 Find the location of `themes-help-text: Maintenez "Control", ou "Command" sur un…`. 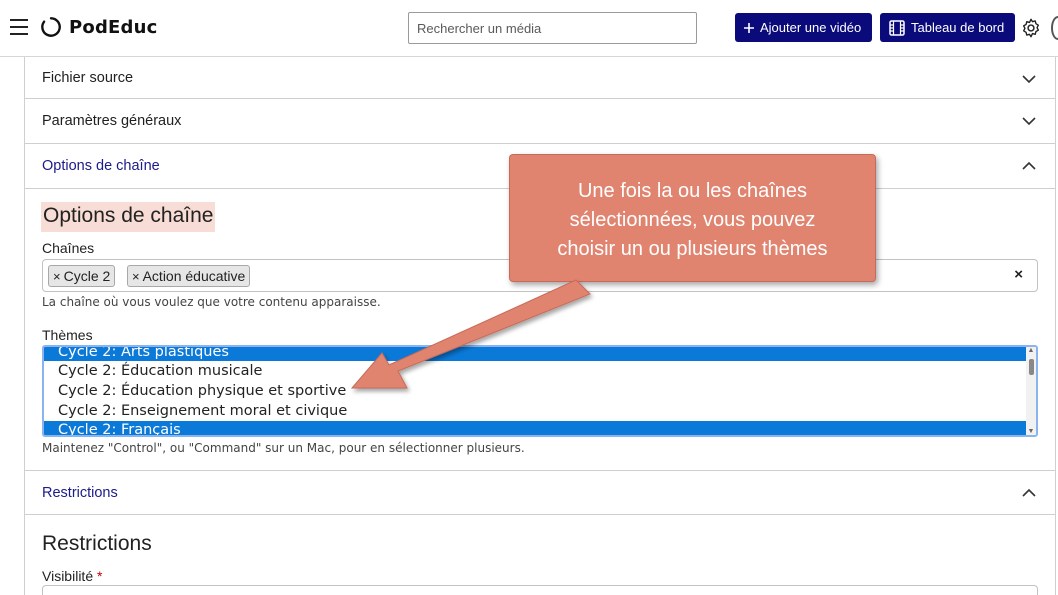

themes-help-text: Maintenez "Control", ou "Command" sur un… is located at coordinates (283, 448).